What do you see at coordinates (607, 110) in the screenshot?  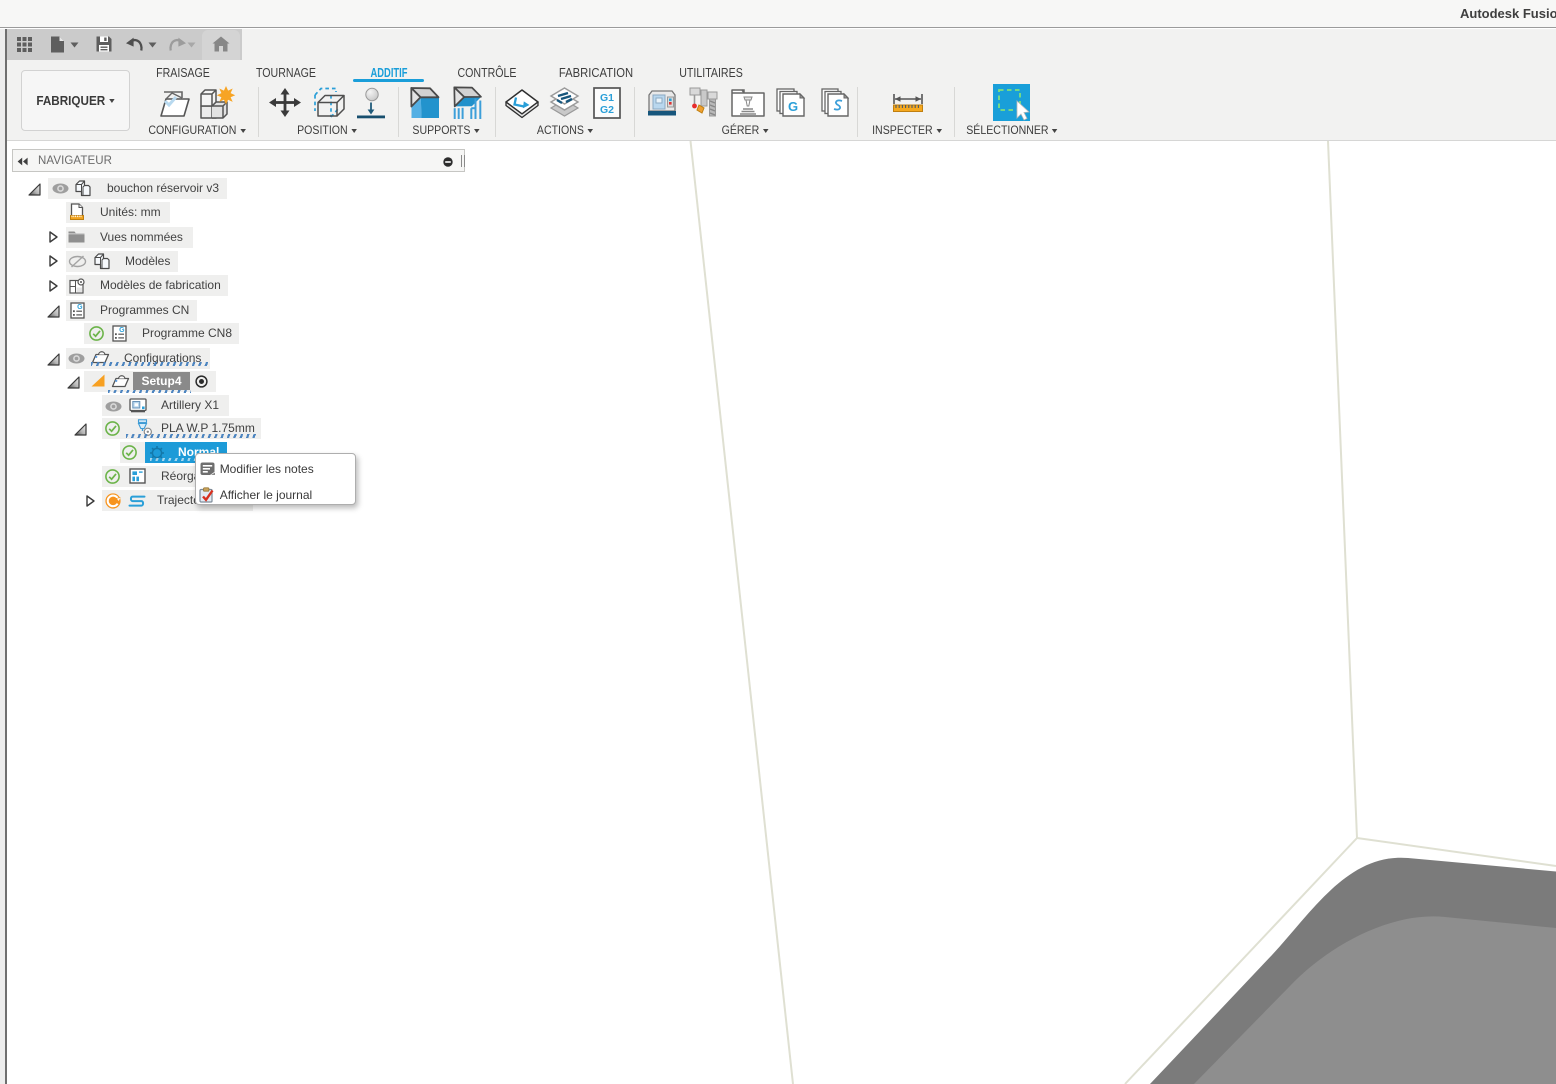 I see `svg-text: G2` at bounding box center [607, 110].